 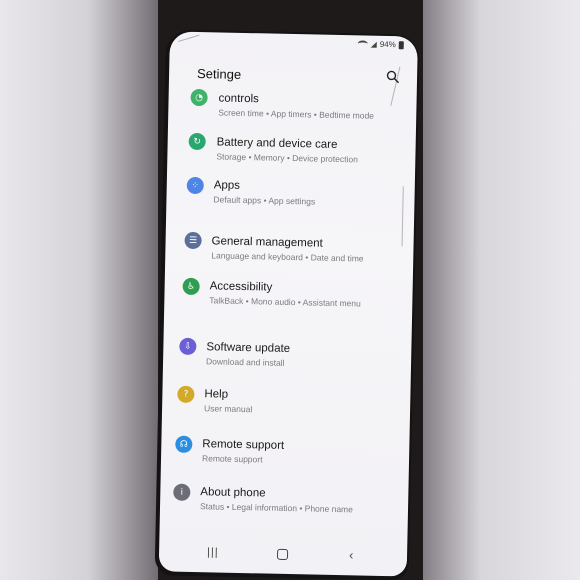 I want to click on settings-item-help: ? Help User manual, so click(x=286, y=405).